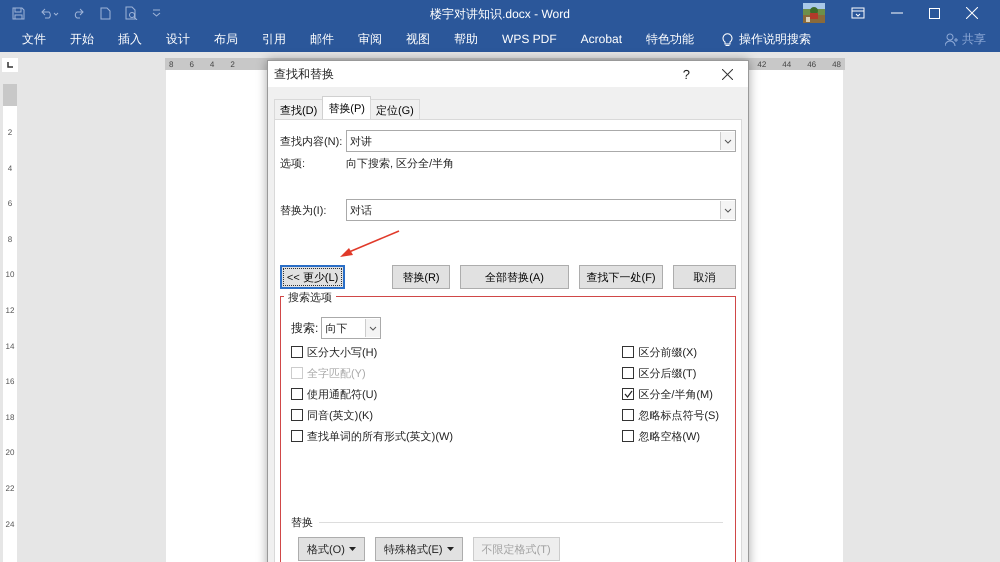 Image resolution: width=1000 pixels, height=562 pixels. Describe the element at coordinates (372, 436) in the screenshot. I see `checkbox-option: 查找单词的所有形式(英文)(W)` at that location.